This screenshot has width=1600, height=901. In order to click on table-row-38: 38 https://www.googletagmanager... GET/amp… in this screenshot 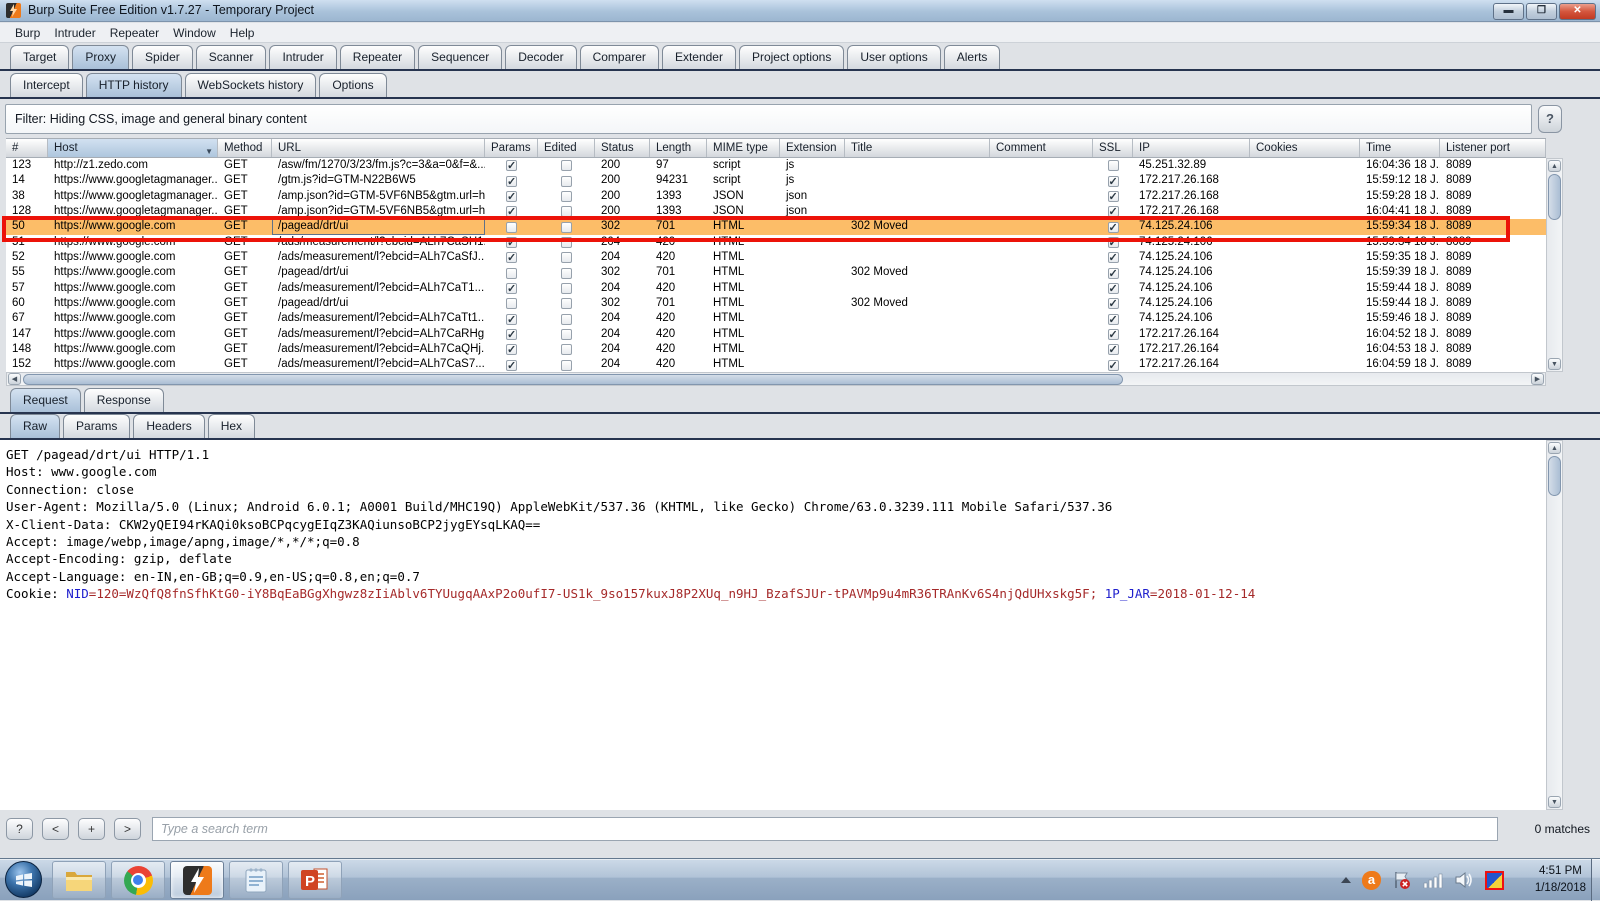, I will do `click(776, 196)`.